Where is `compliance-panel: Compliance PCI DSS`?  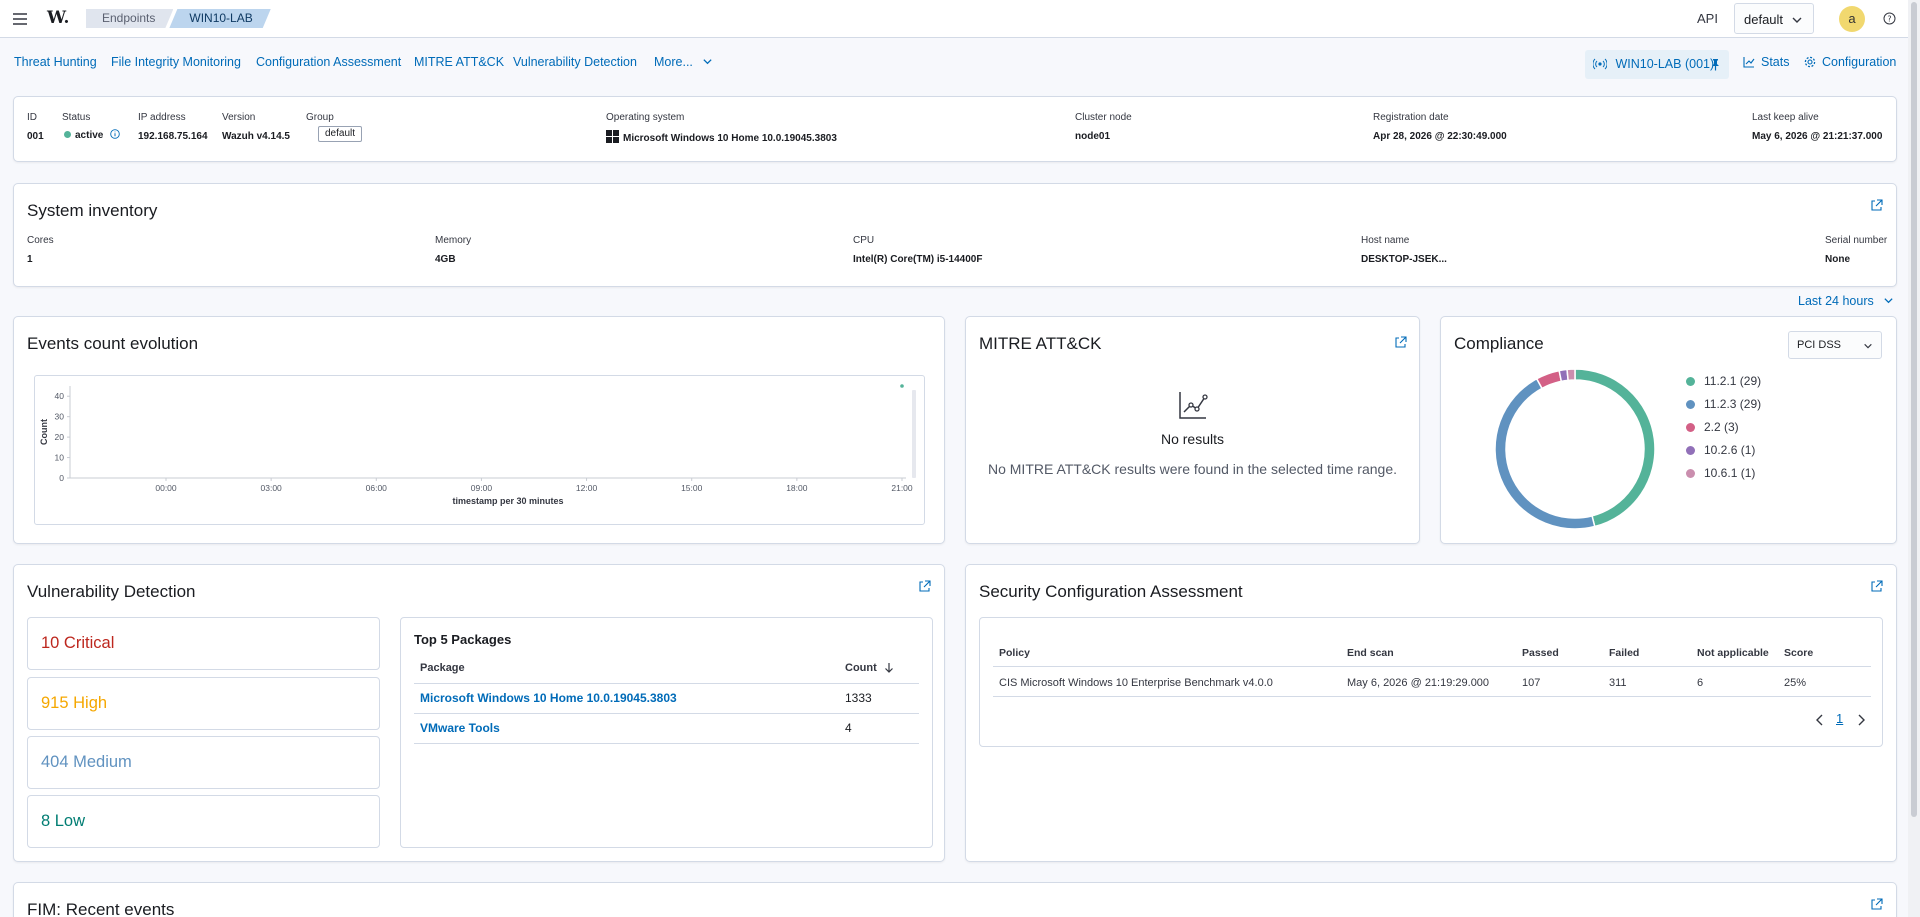 compliance-panel: Compliance PCI DSS is located at coordinates (1668, 430).